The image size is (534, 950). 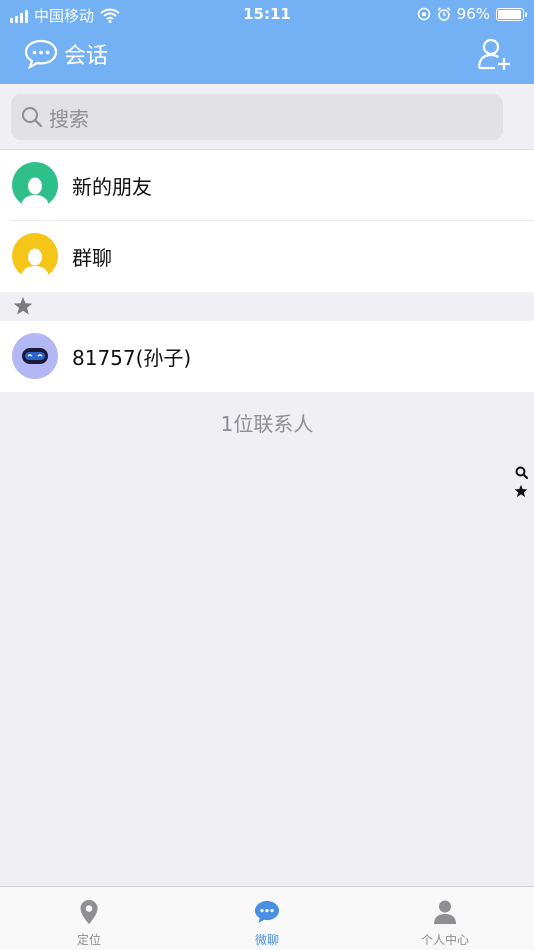 What do you see at coordinates (445, 912) in the screenshot?
I see `user-icon` at bounding box center [445, 912].